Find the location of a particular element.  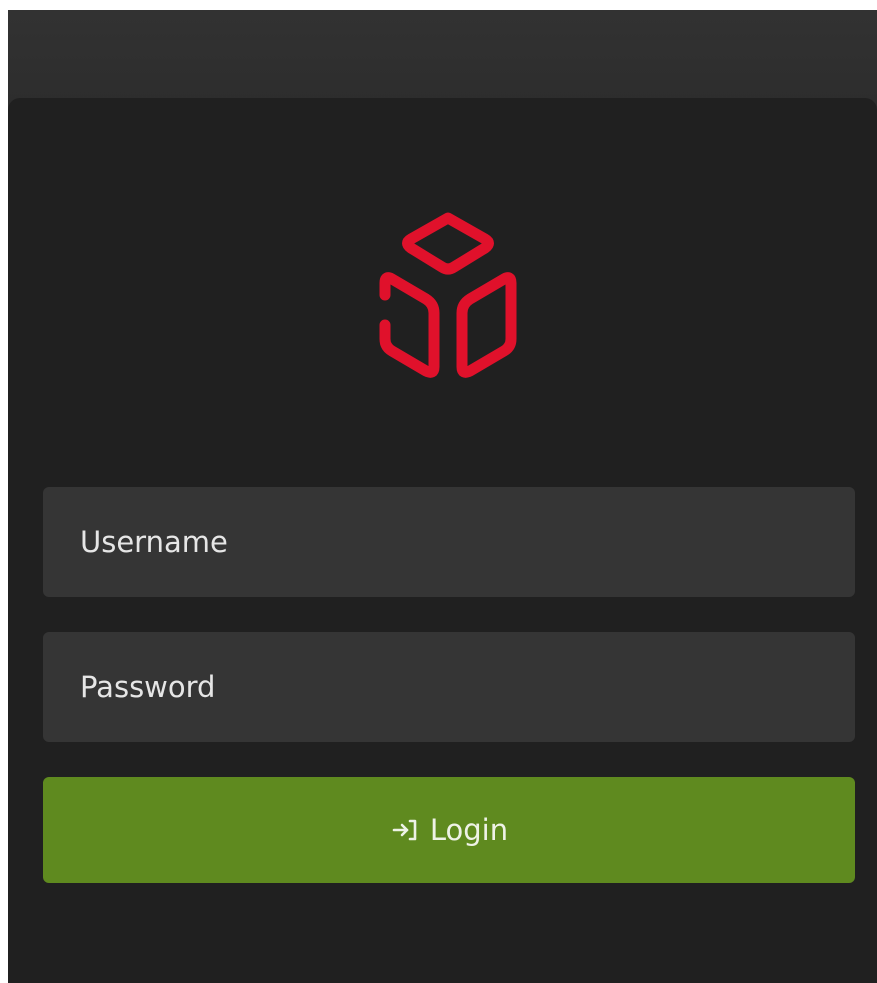

username-placeholder: Username is located at coordinates (154, 542).